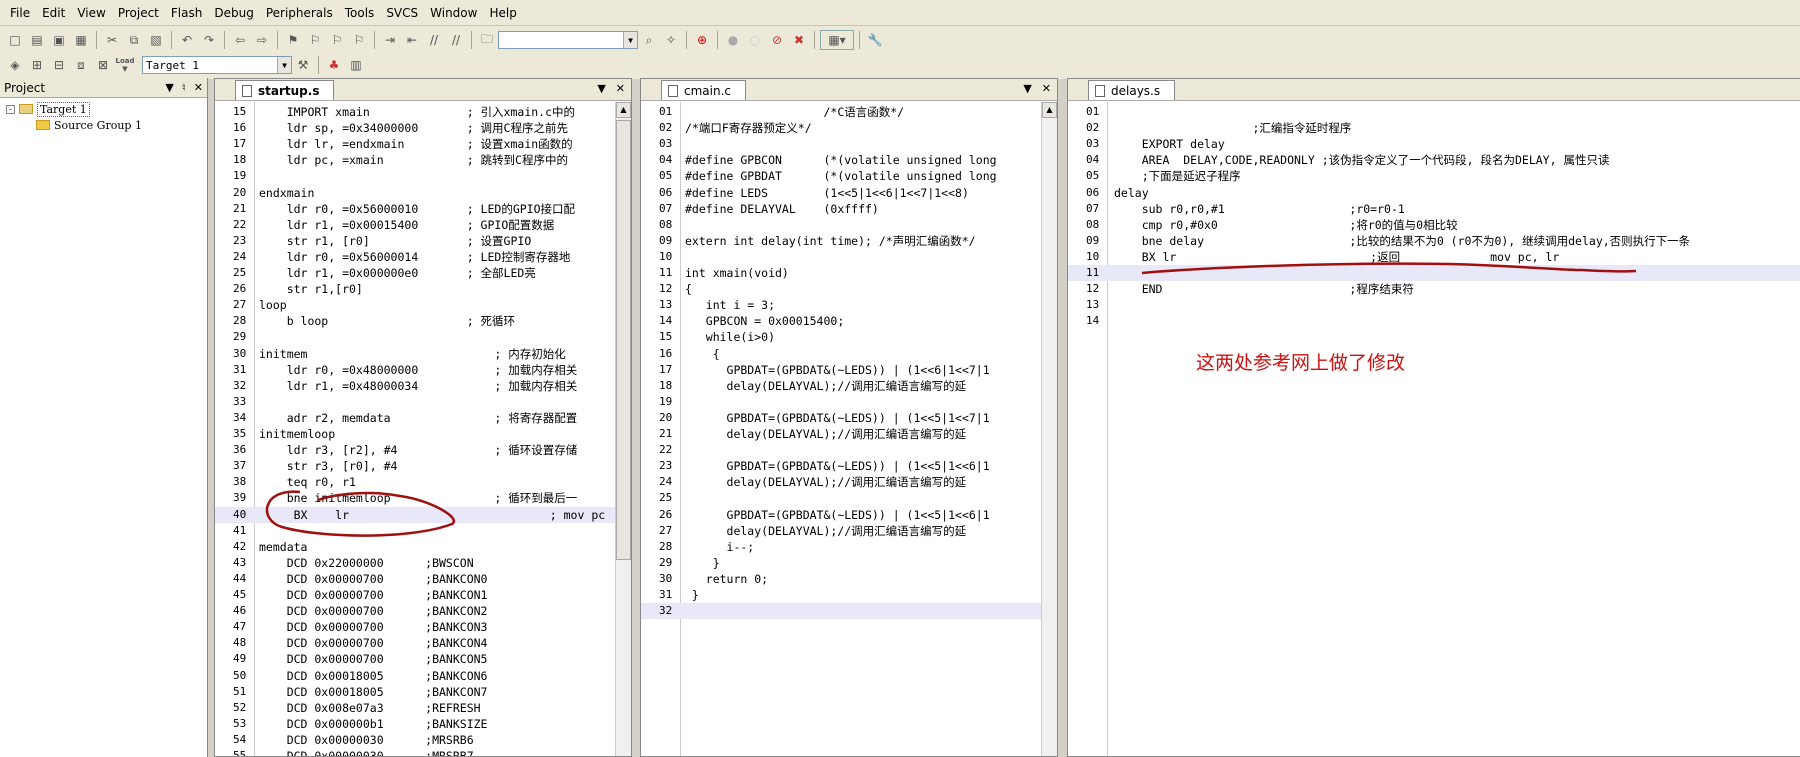 The height and width of the screenshot is (757, 1800). Describe the element at coordinates (875, 40) in the screenshot. I see `configure-icon: 🔧` at that location.